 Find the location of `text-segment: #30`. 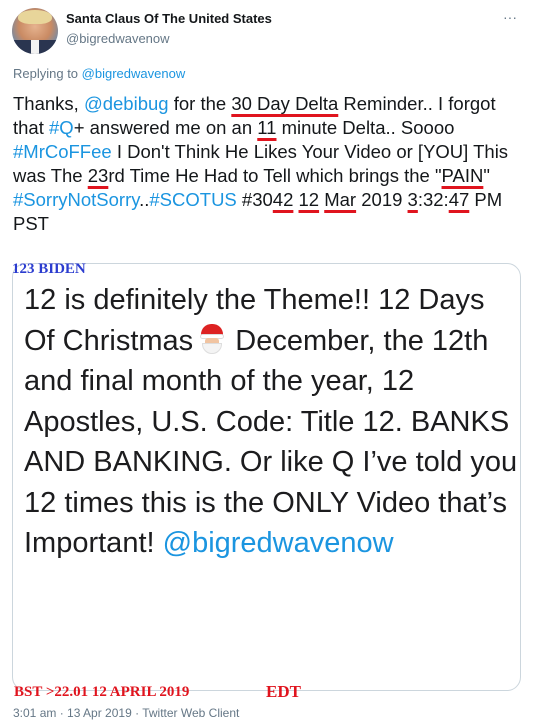

text-segment: #30 is located at coordinates (254, 199).